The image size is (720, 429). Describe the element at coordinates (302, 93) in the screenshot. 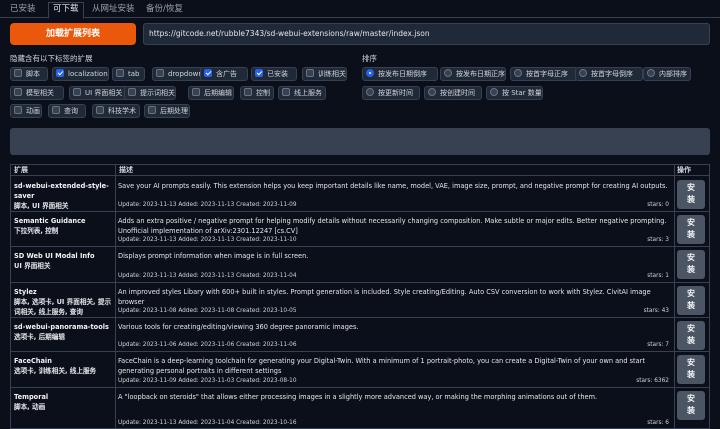

I see `filter-chip: 线上服务` at that location.